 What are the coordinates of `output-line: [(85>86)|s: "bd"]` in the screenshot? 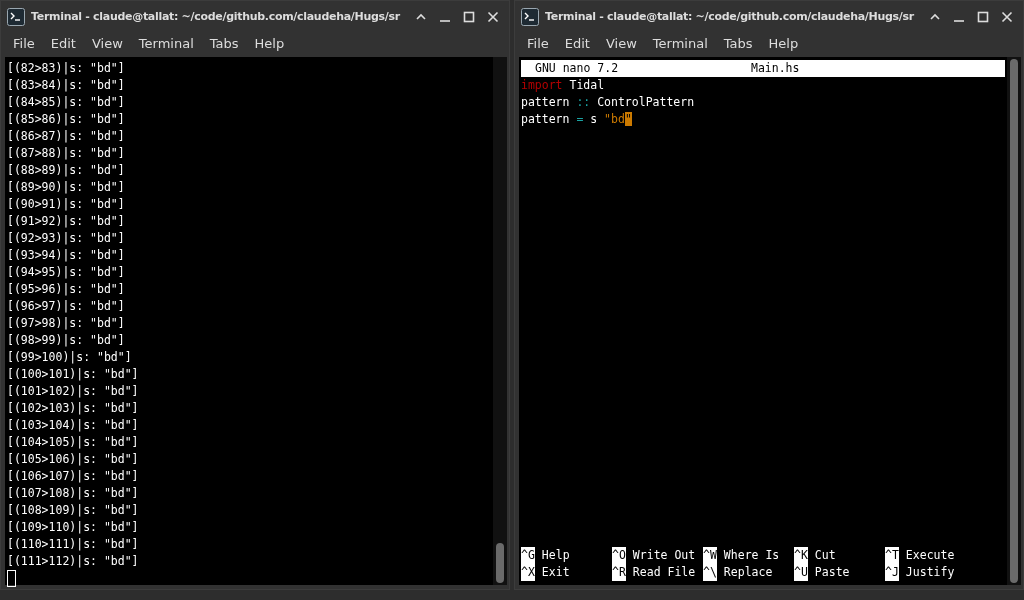 It's located at (66, 119).